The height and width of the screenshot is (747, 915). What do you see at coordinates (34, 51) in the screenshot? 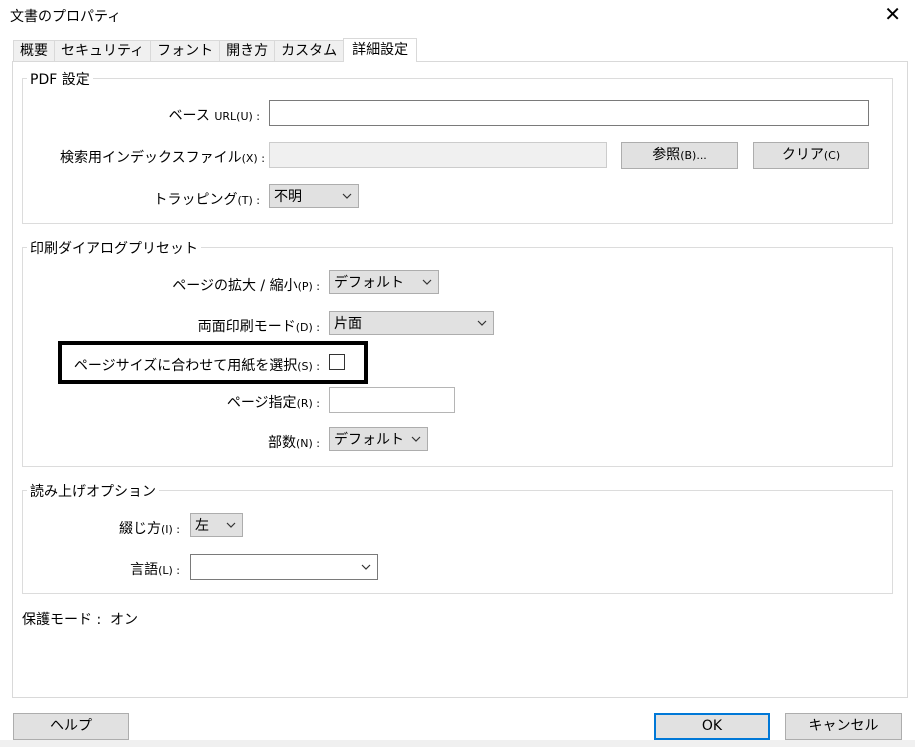
I see `tab-overview: 概要` at bounding box center [34, 51].